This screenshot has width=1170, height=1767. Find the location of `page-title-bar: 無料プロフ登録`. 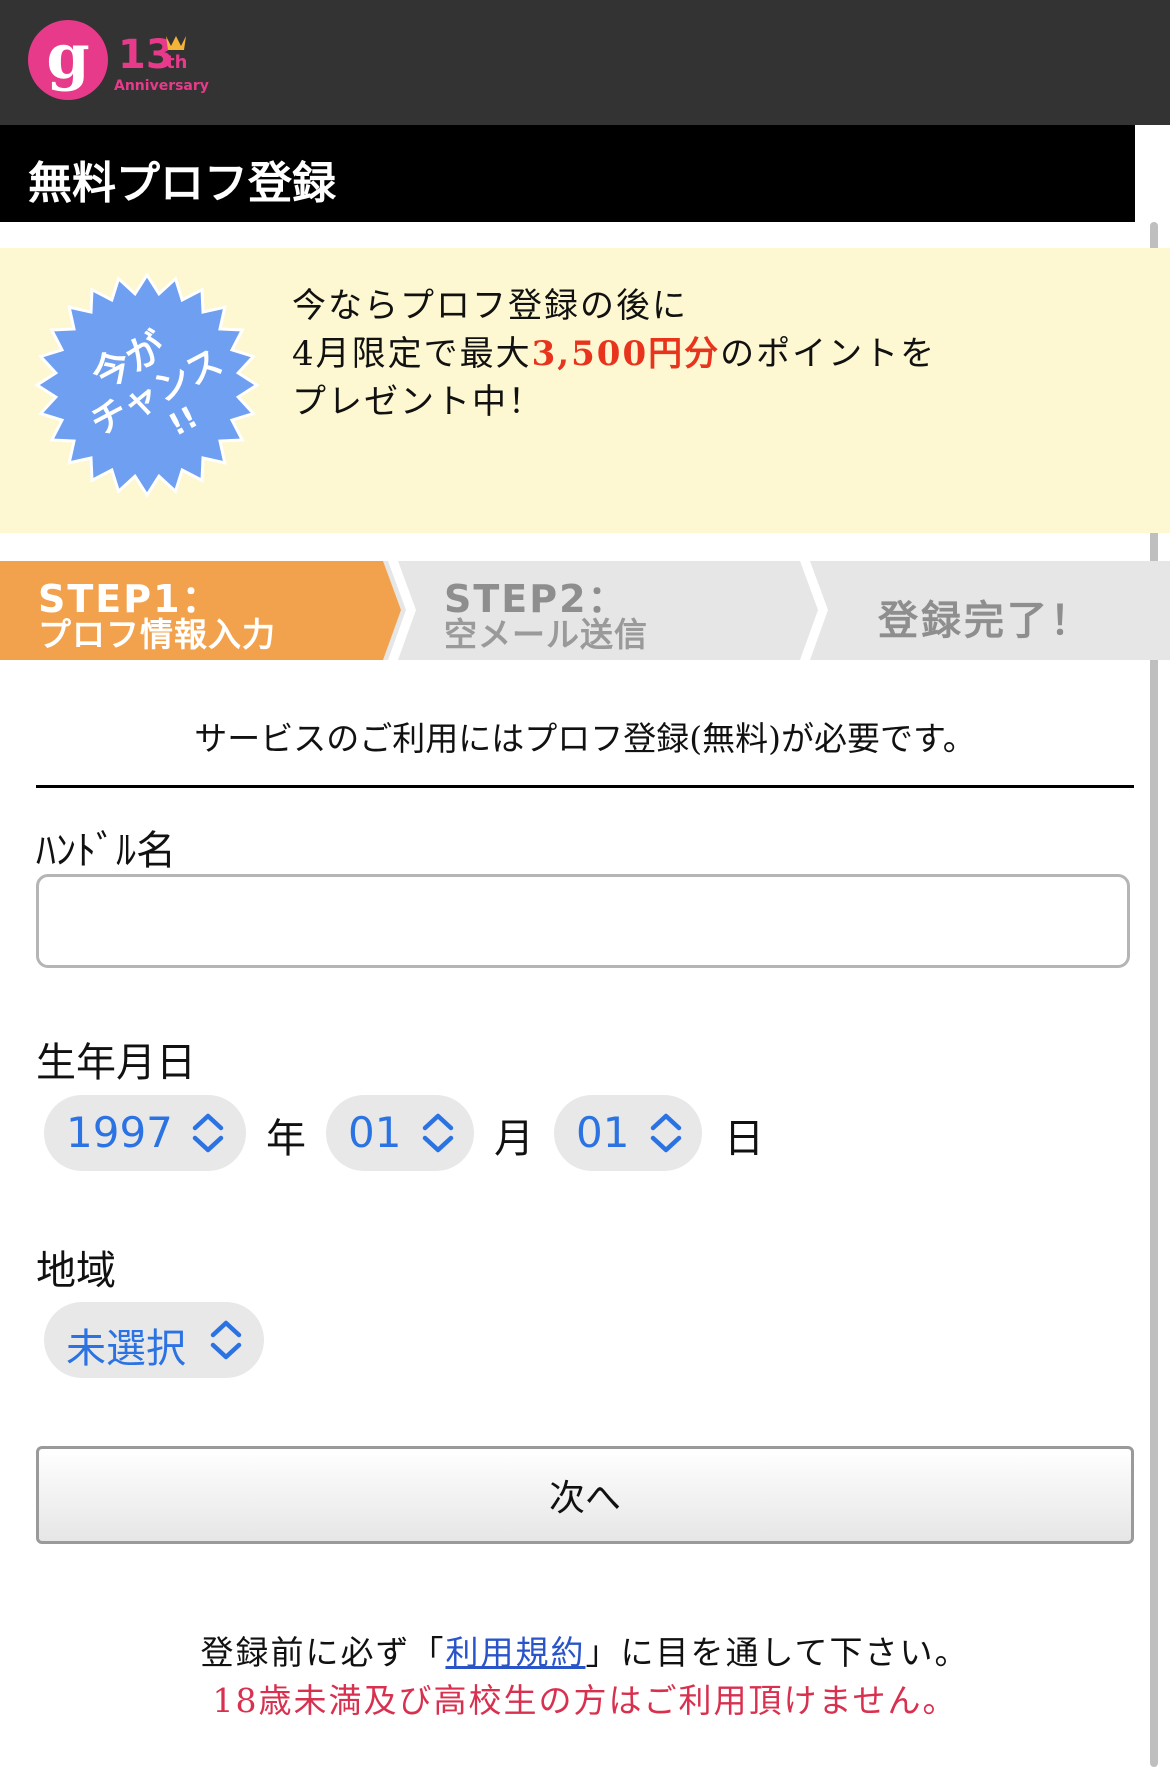

page-title-bar: 無料プロフ登録 is located at coordinates (567, 173).